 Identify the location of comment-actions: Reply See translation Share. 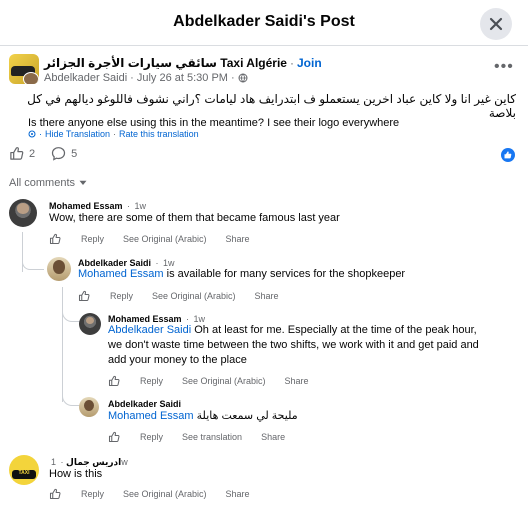
(206, 437).